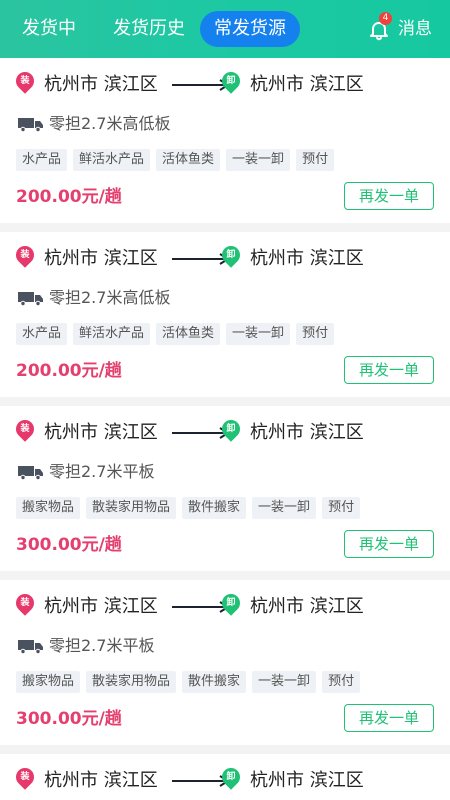  I want to click on tab-shipping: 发货中, so click(49, 29).